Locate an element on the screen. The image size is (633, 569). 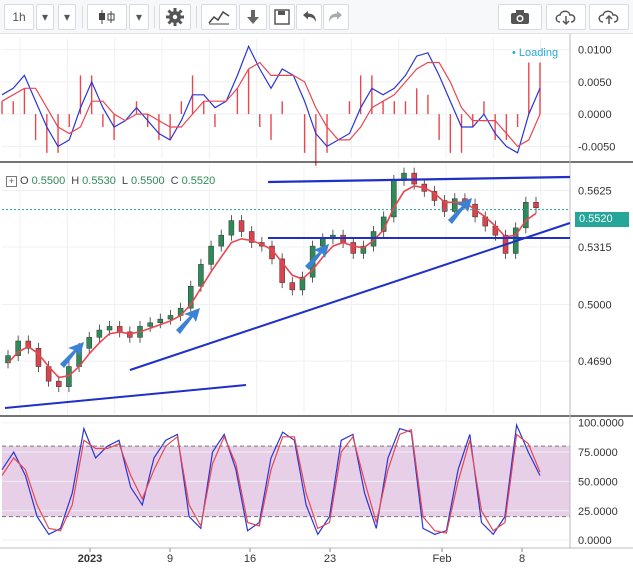
y-tick-label: 0.5315 is located at coordinates (595, 248).